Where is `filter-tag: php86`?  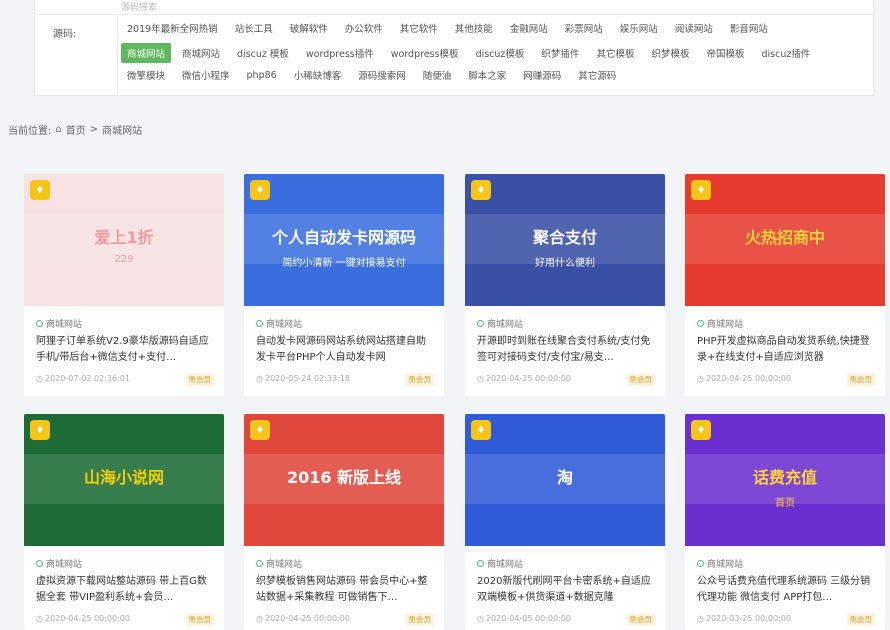
filter-tag: php86 is located at coordinates (262, 75).